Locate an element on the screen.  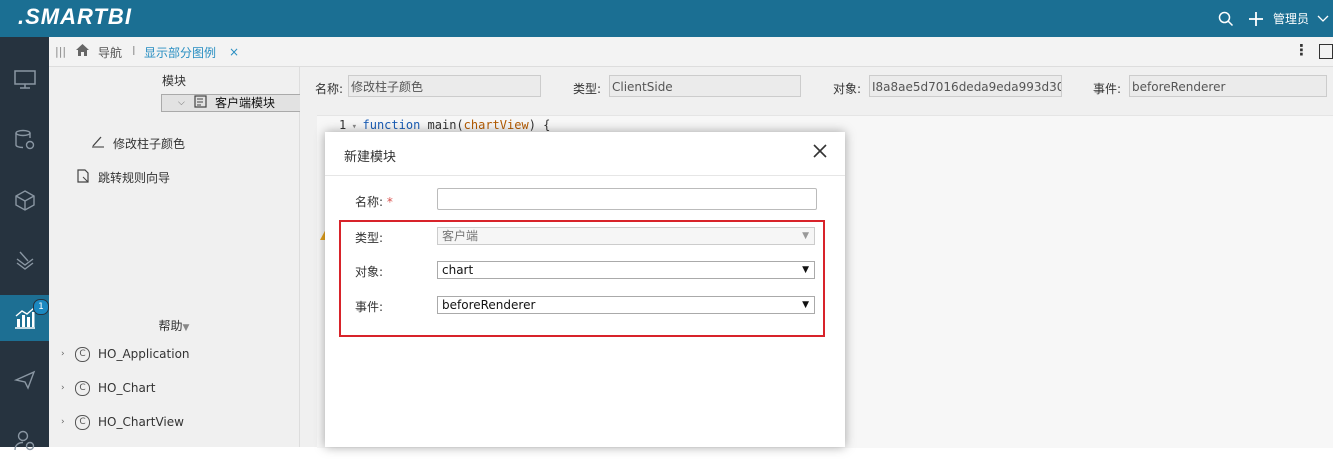
caret-down-icon: ▼ is located at coordinates (186, 328).